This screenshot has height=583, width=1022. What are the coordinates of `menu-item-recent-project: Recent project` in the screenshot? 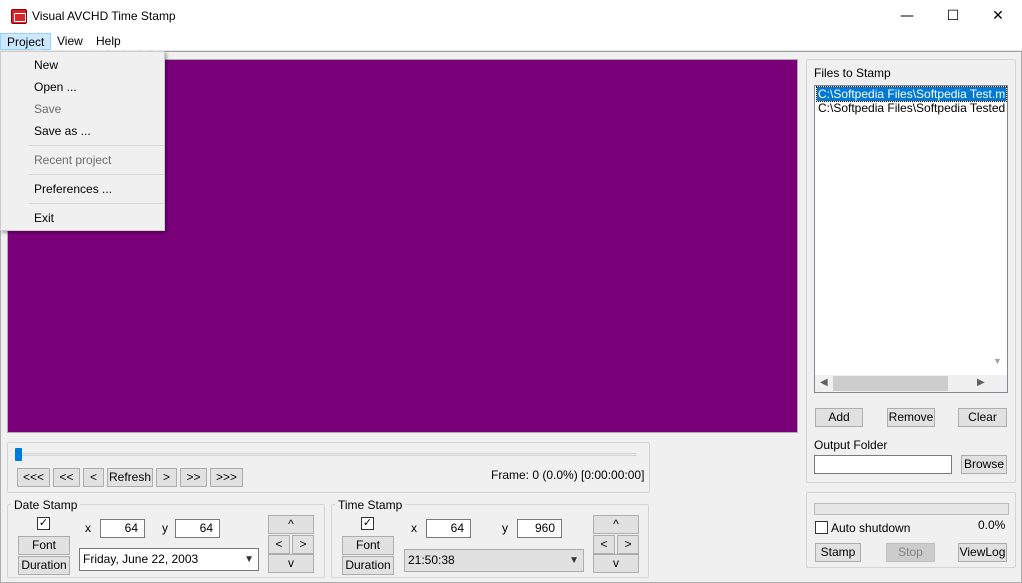 It's located at (73, 160).